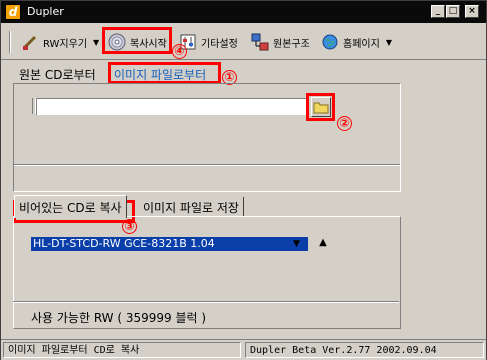 The height and width of the screenshot is (360, 487). I want to click on tab-copy-to-blank-cd-label: 비어있는 CD로 복사, so click(70, 207).